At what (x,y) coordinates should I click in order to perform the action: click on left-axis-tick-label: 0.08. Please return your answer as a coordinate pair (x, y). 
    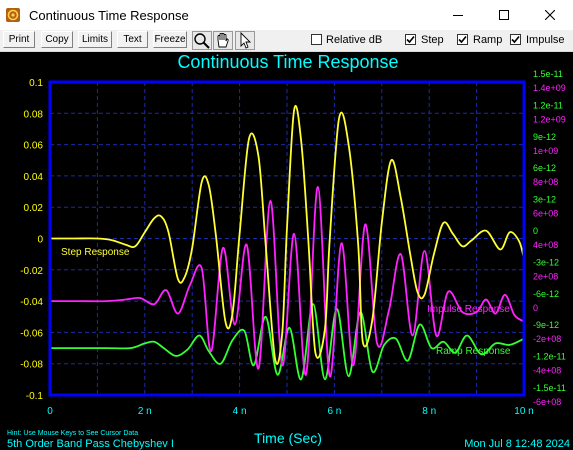
    Looking at the image, I should click on (34, 114).